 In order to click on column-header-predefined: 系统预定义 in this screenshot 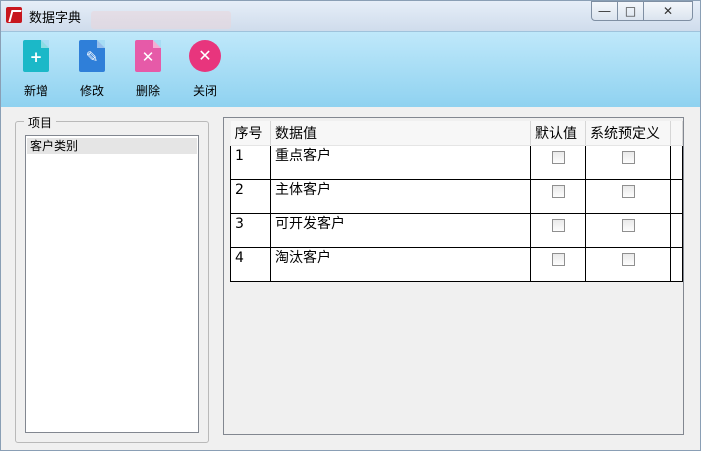, I will do `click(628, 133)`.